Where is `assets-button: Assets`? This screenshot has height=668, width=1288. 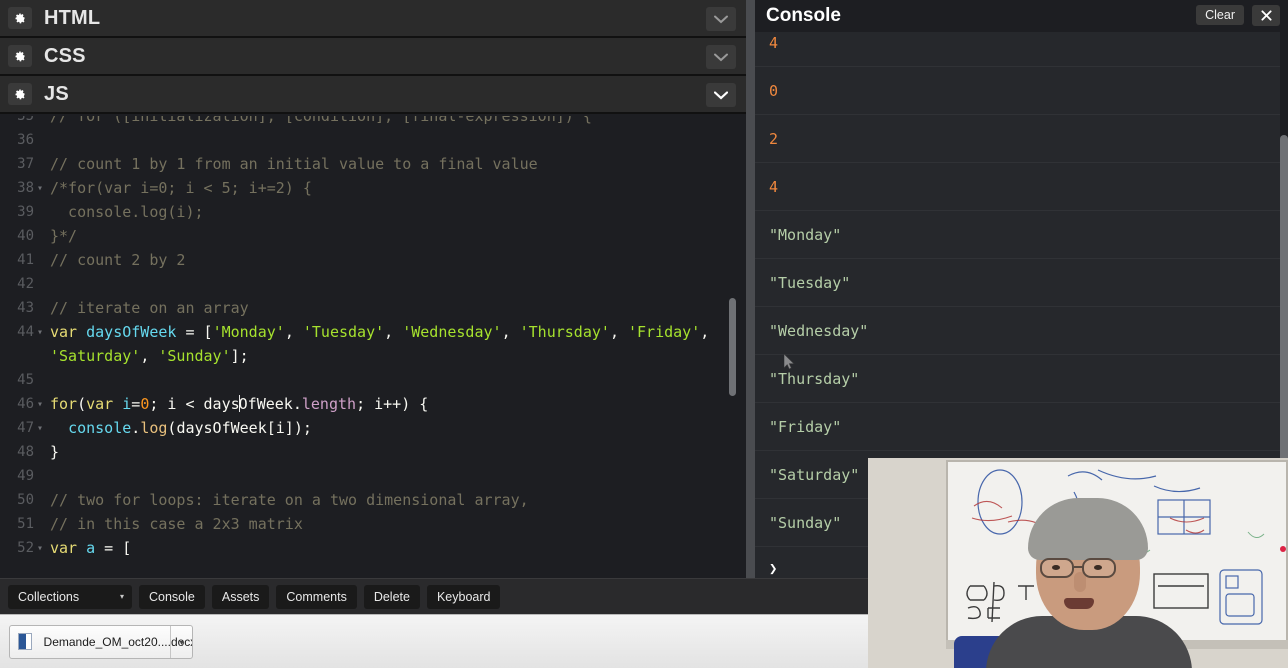
assets-button: Assets is located at coordinates (240, 596).